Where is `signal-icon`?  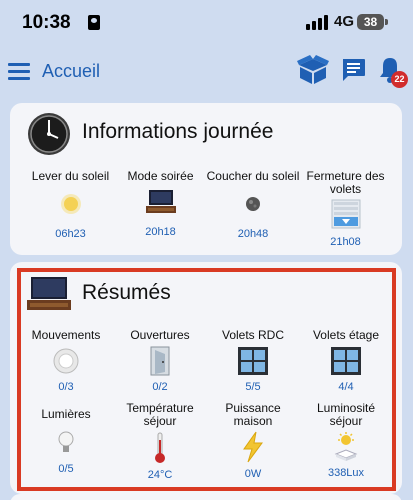 signal-icon is located at coordinates (318, 22).